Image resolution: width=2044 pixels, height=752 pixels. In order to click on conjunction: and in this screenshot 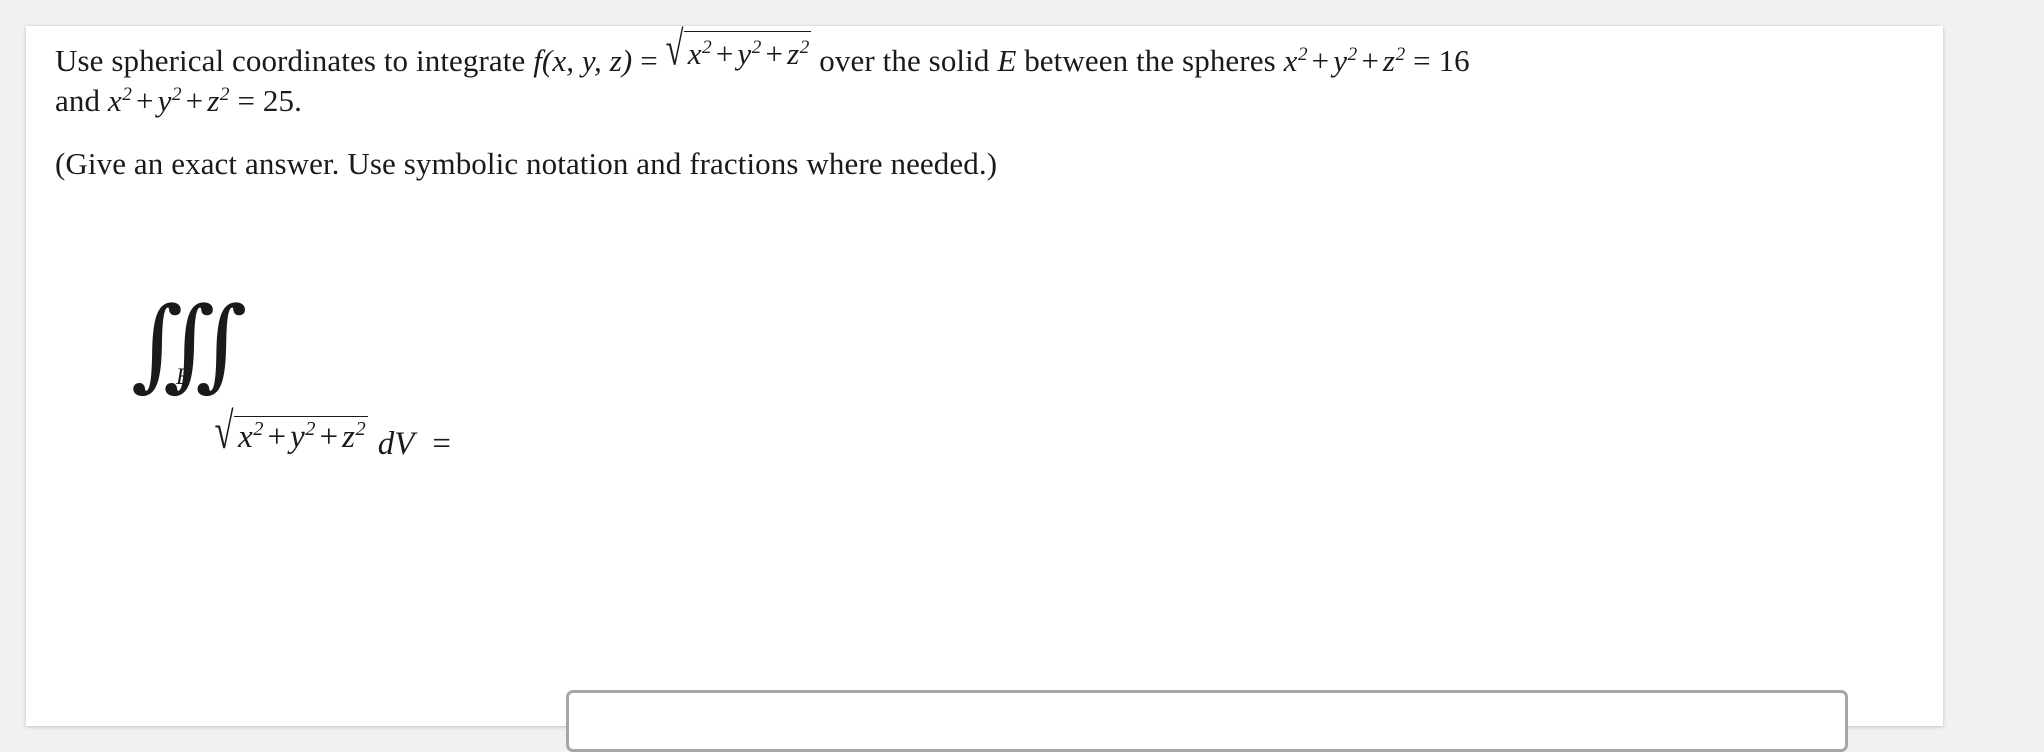, I will do `click(81, 100)`.